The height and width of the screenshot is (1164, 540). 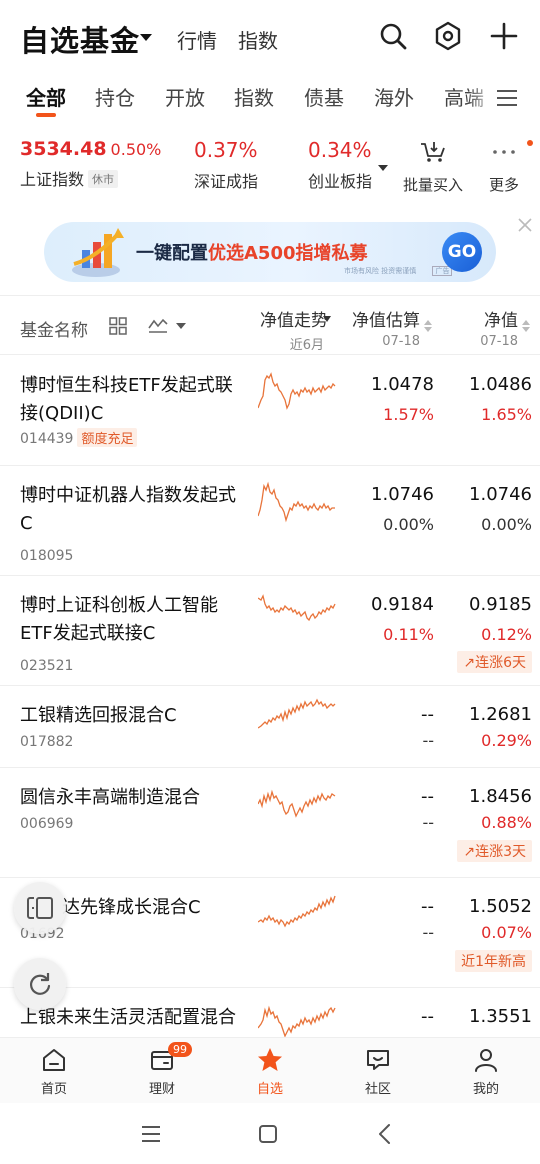 I want to click on index-cyb: 0.34% 创业板指, so click(x=340, y=165).